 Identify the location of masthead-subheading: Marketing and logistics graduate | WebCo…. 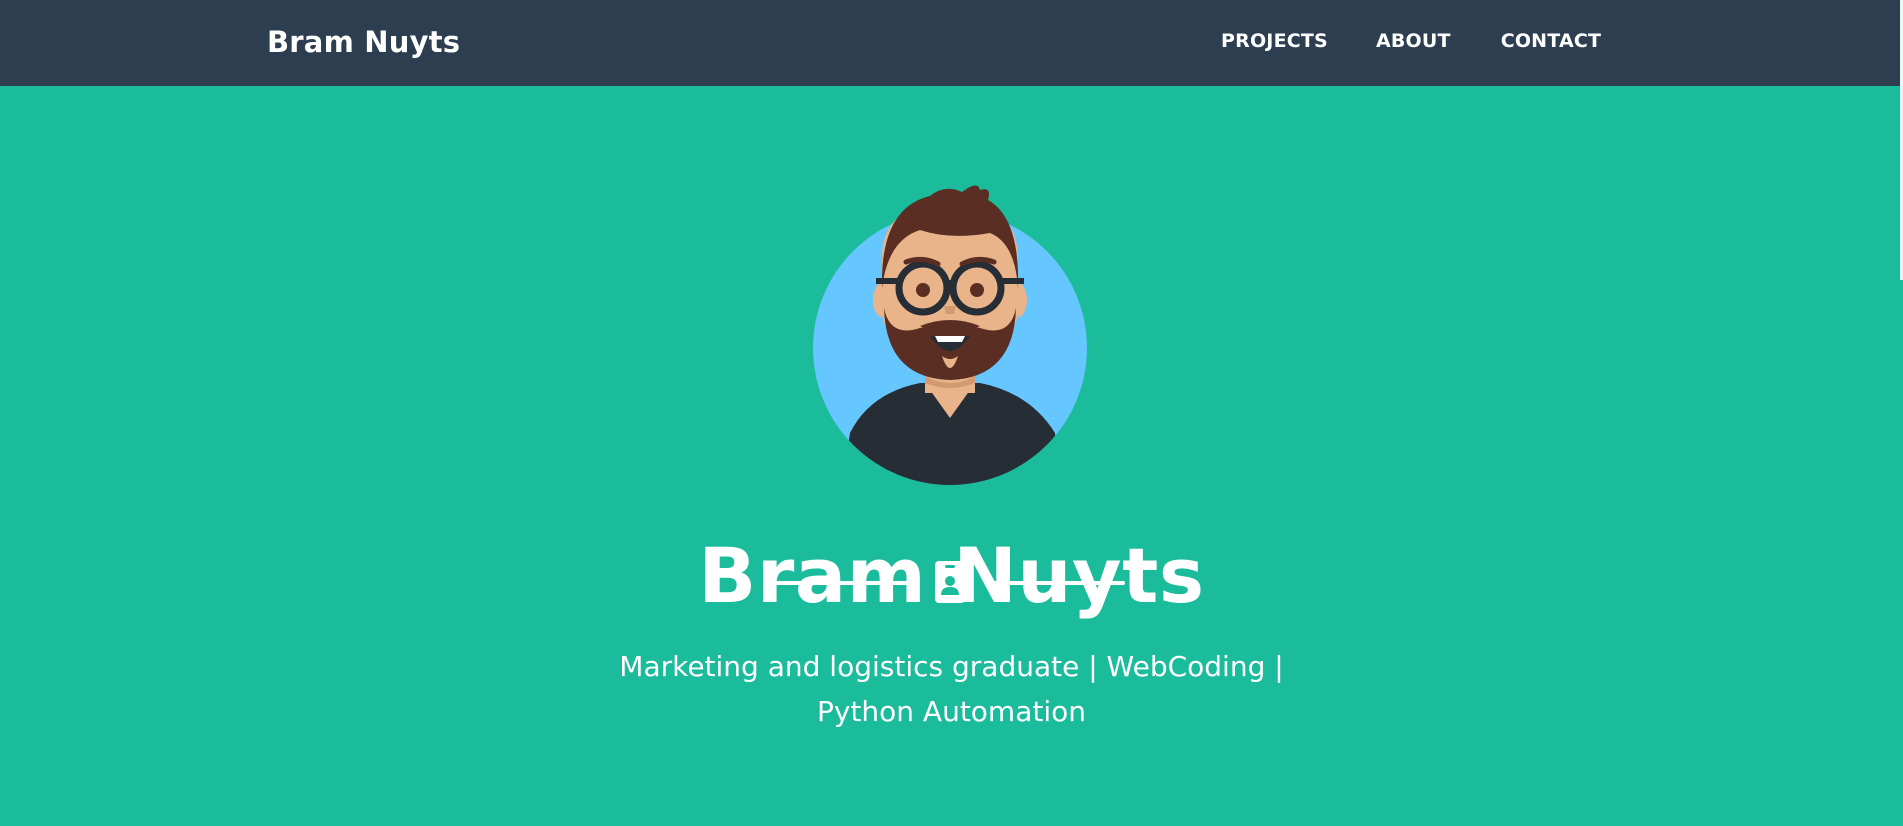
(951, 689).